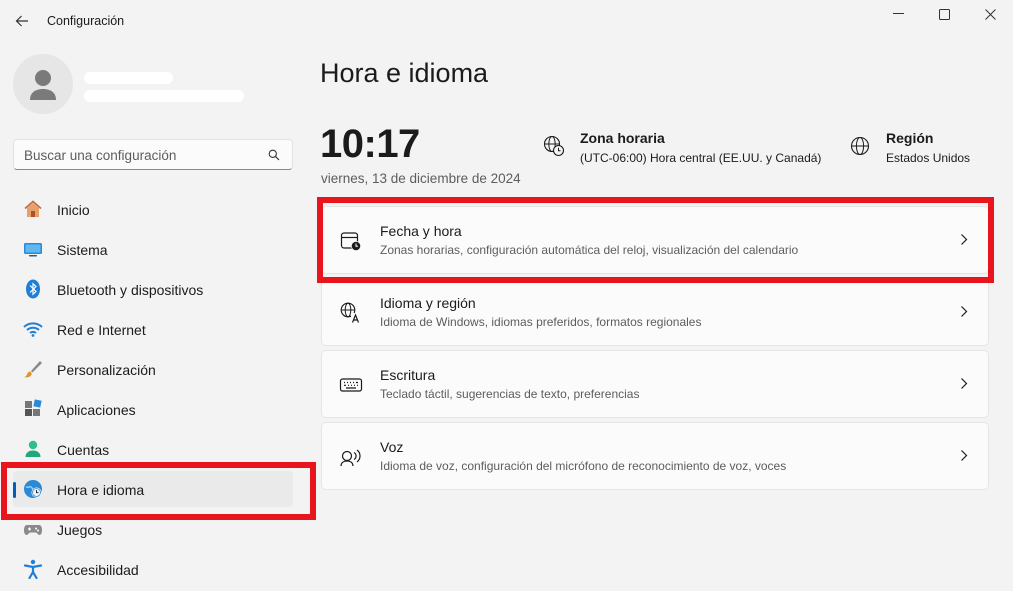 Image resolution: width=1013 pixels, height=591 pixels. I want to click on maximize-icon, so click(944, 14).